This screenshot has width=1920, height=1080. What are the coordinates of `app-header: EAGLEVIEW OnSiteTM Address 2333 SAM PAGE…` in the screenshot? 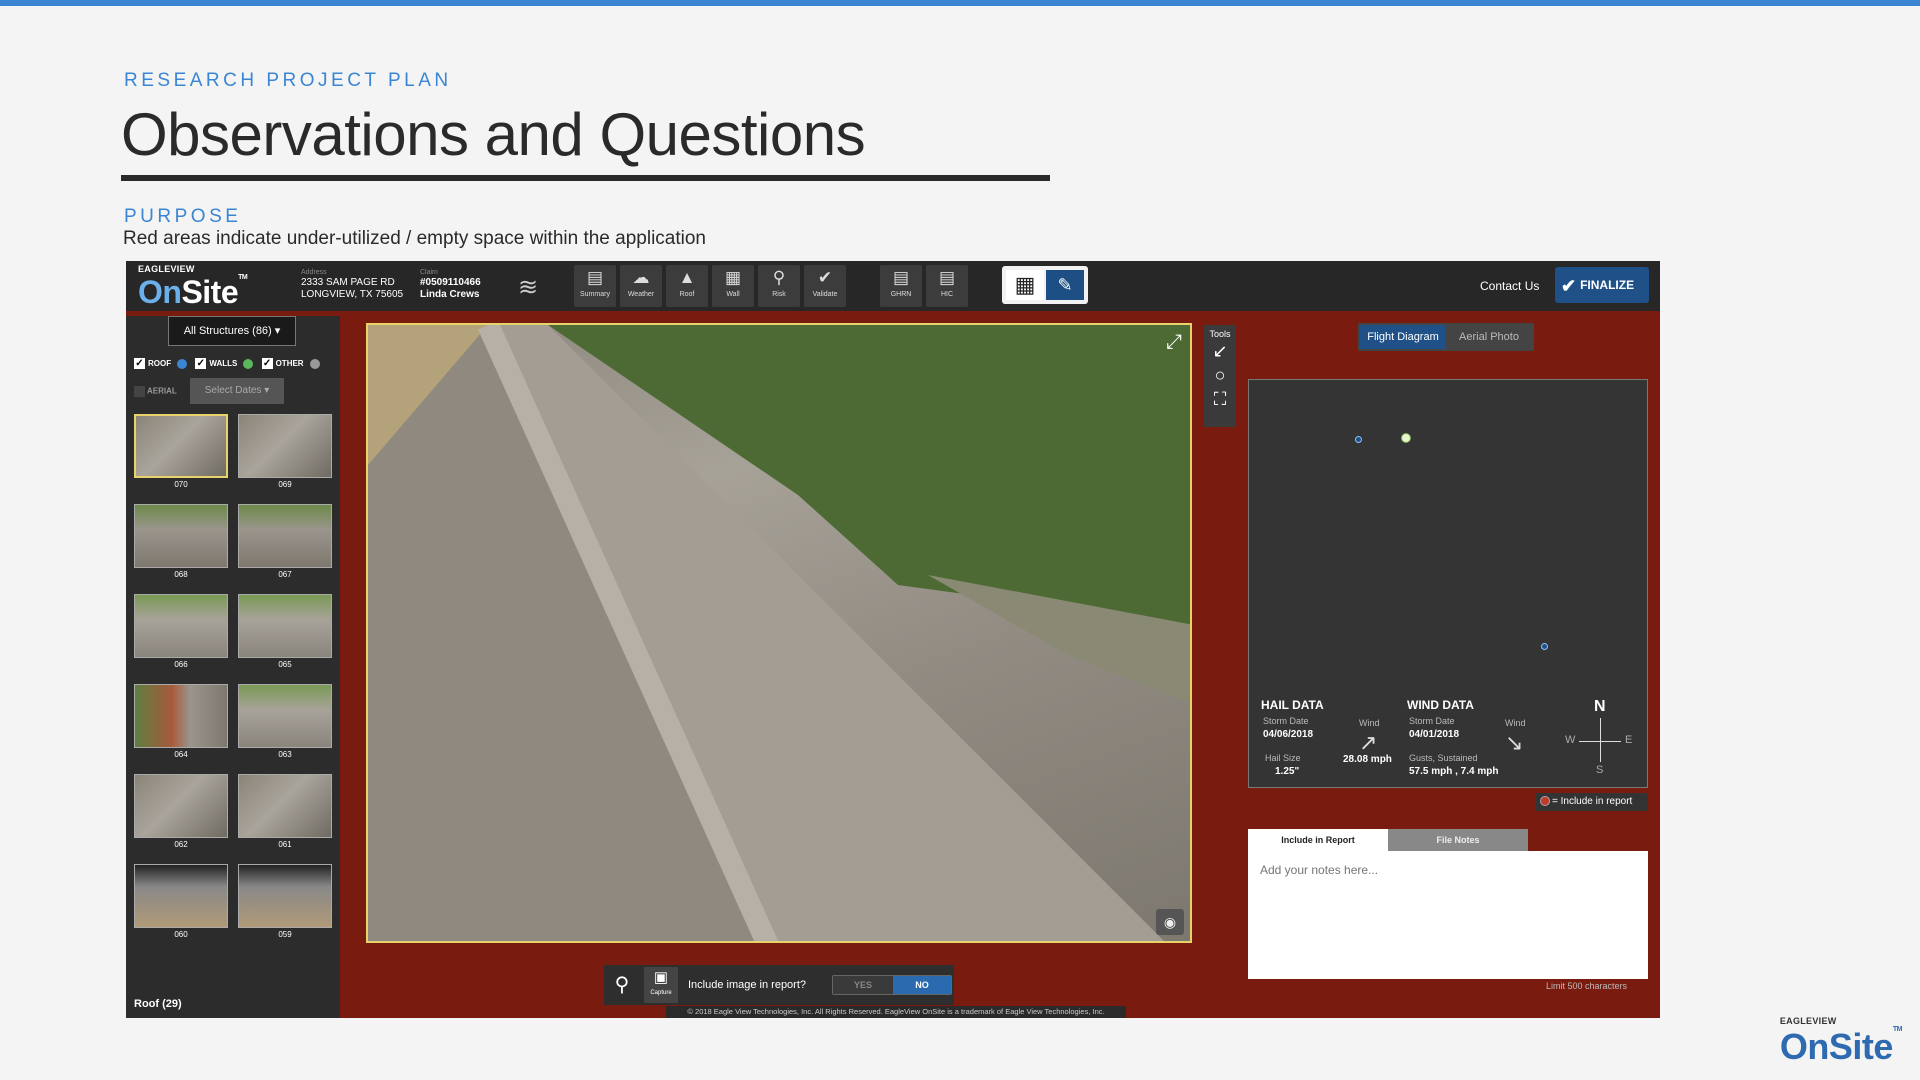 It's located at (893, 286).